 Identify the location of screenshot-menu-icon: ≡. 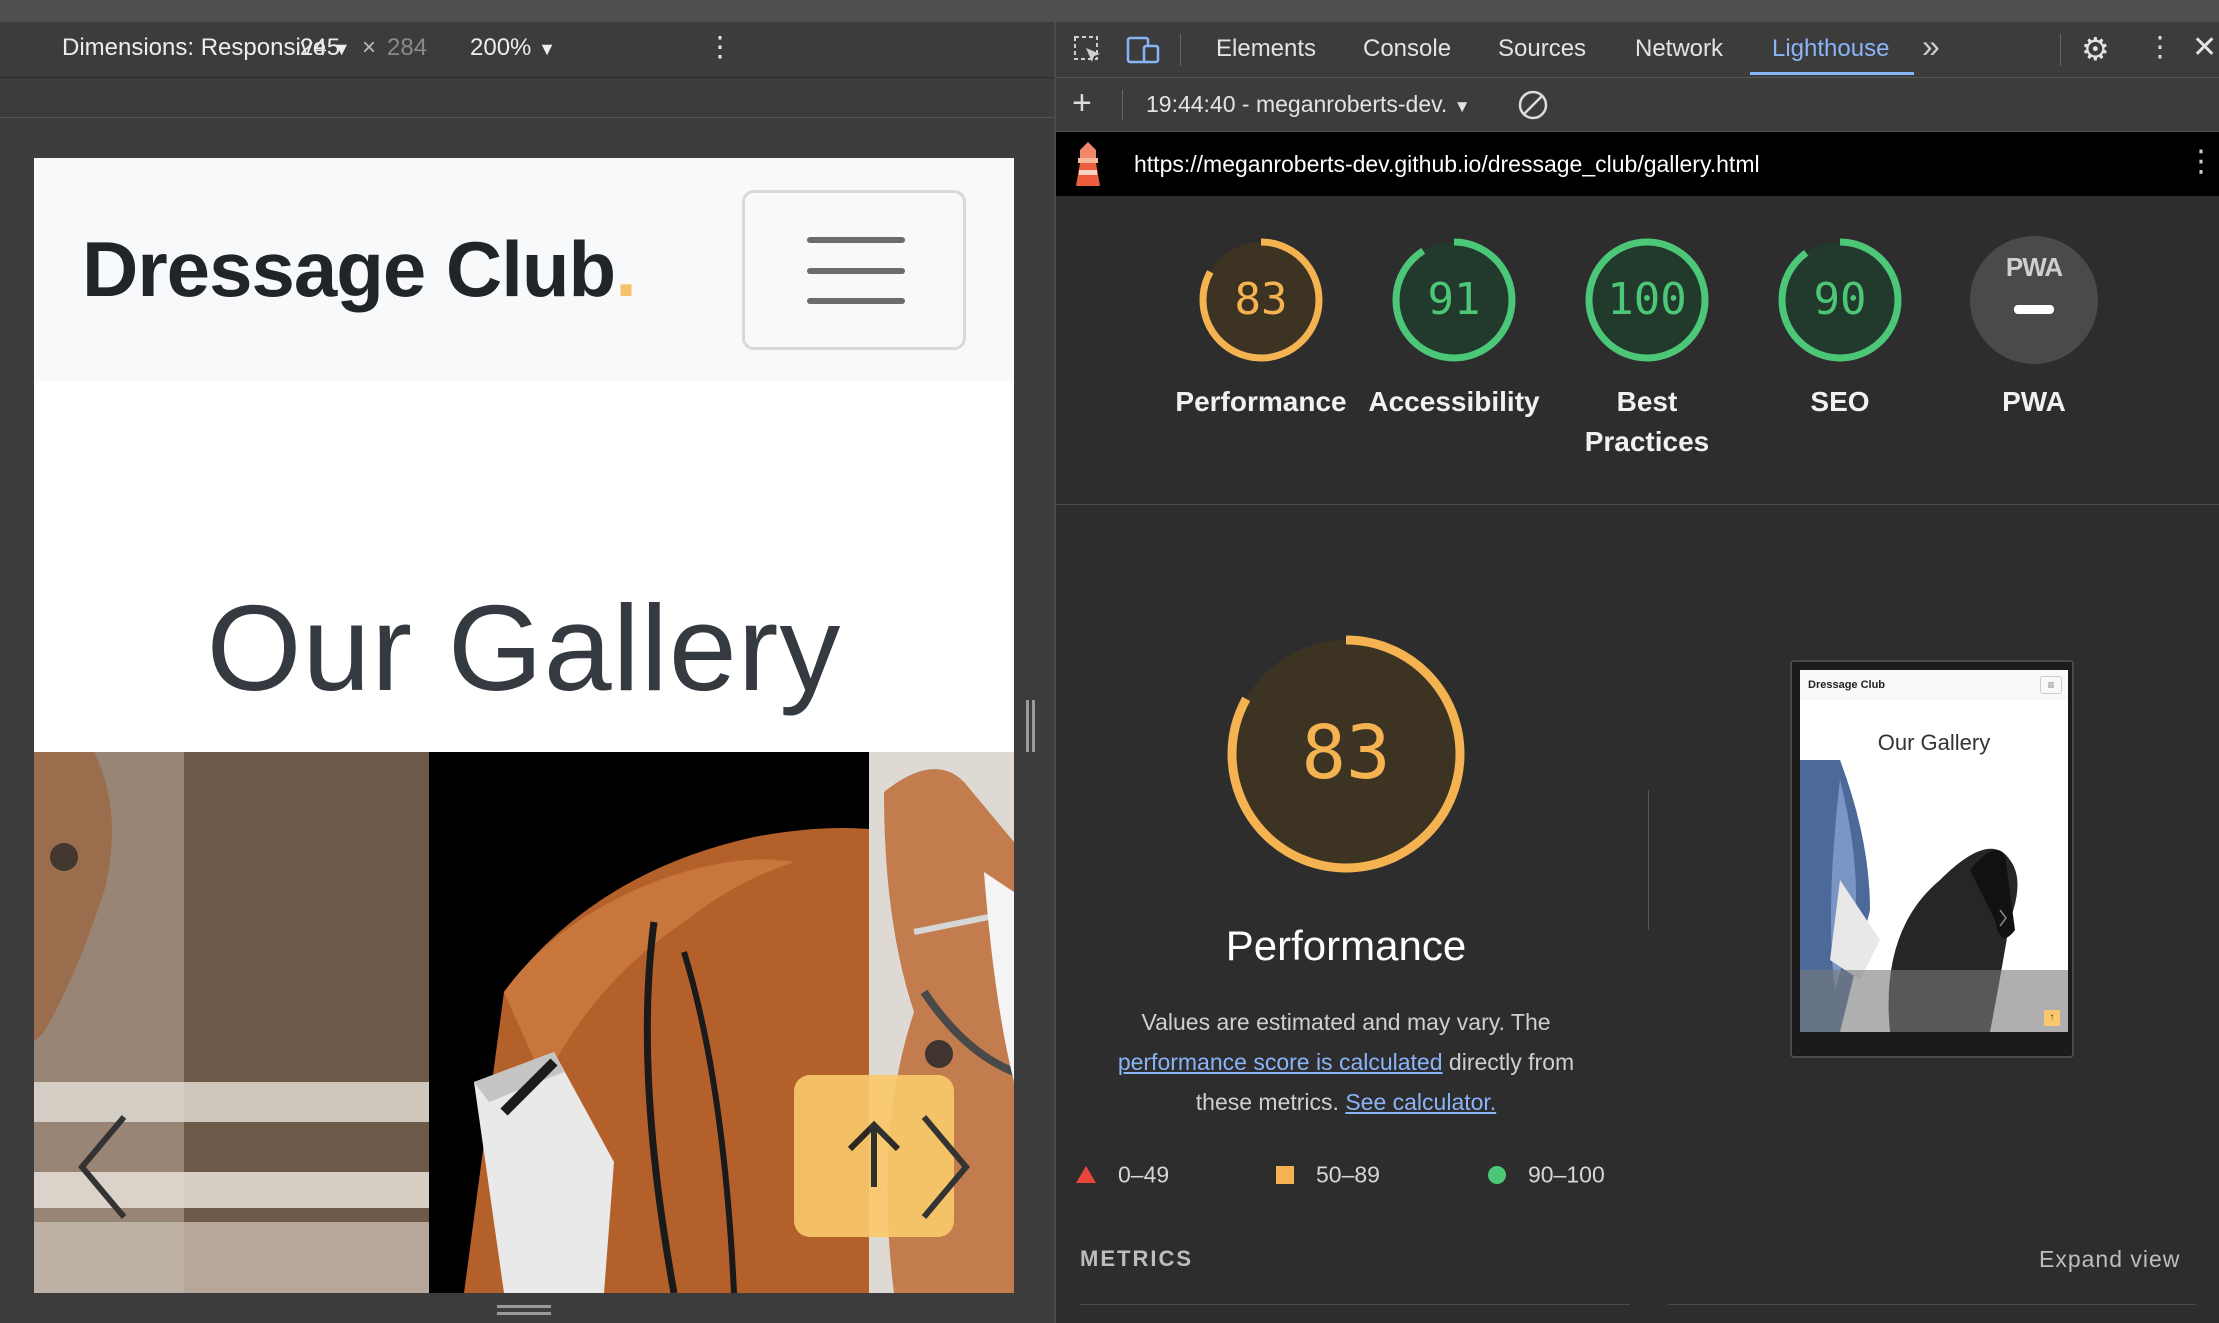
(2051, 685).